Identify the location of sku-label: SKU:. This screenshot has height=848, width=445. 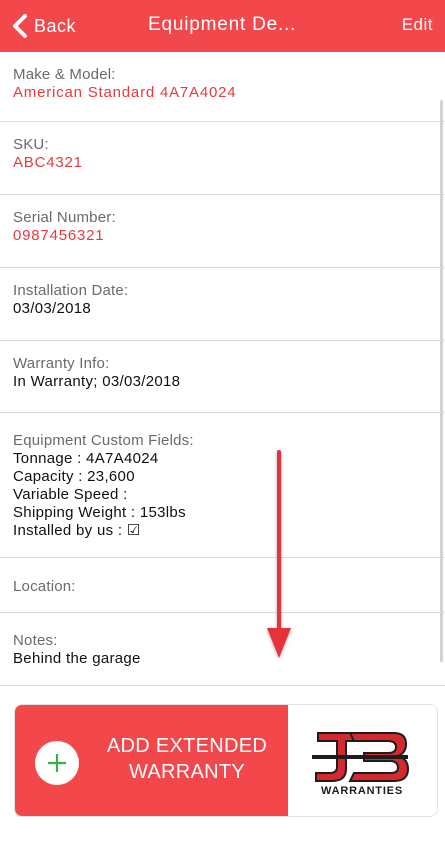
(31, 144).